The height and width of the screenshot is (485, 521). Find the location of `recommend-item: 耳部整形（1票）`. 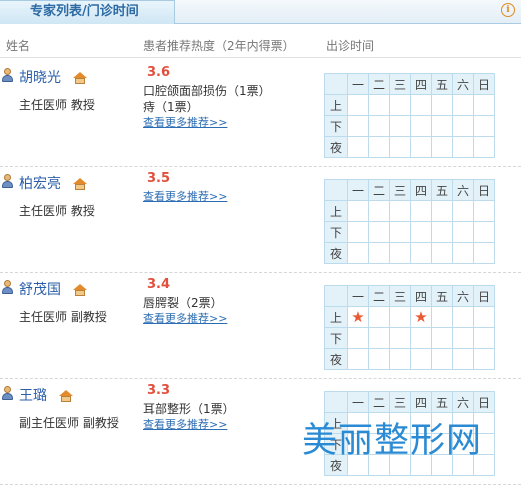

recommend-item: 耳部整形（1票） is located at coordinates (189, 409).